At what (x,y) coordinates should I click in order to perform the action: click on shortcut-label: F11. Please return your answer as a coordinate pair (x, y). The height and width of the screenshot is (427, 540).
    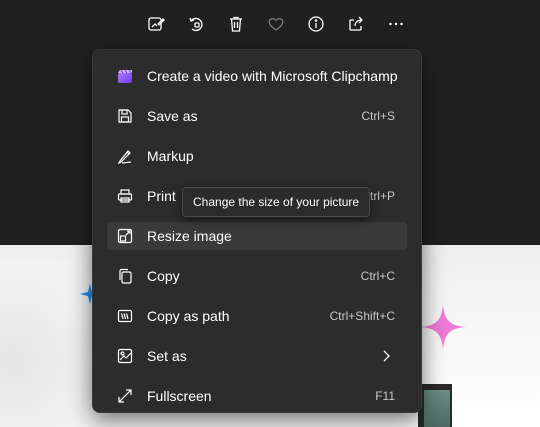
    Looking at the image, I should click on (385, 396).